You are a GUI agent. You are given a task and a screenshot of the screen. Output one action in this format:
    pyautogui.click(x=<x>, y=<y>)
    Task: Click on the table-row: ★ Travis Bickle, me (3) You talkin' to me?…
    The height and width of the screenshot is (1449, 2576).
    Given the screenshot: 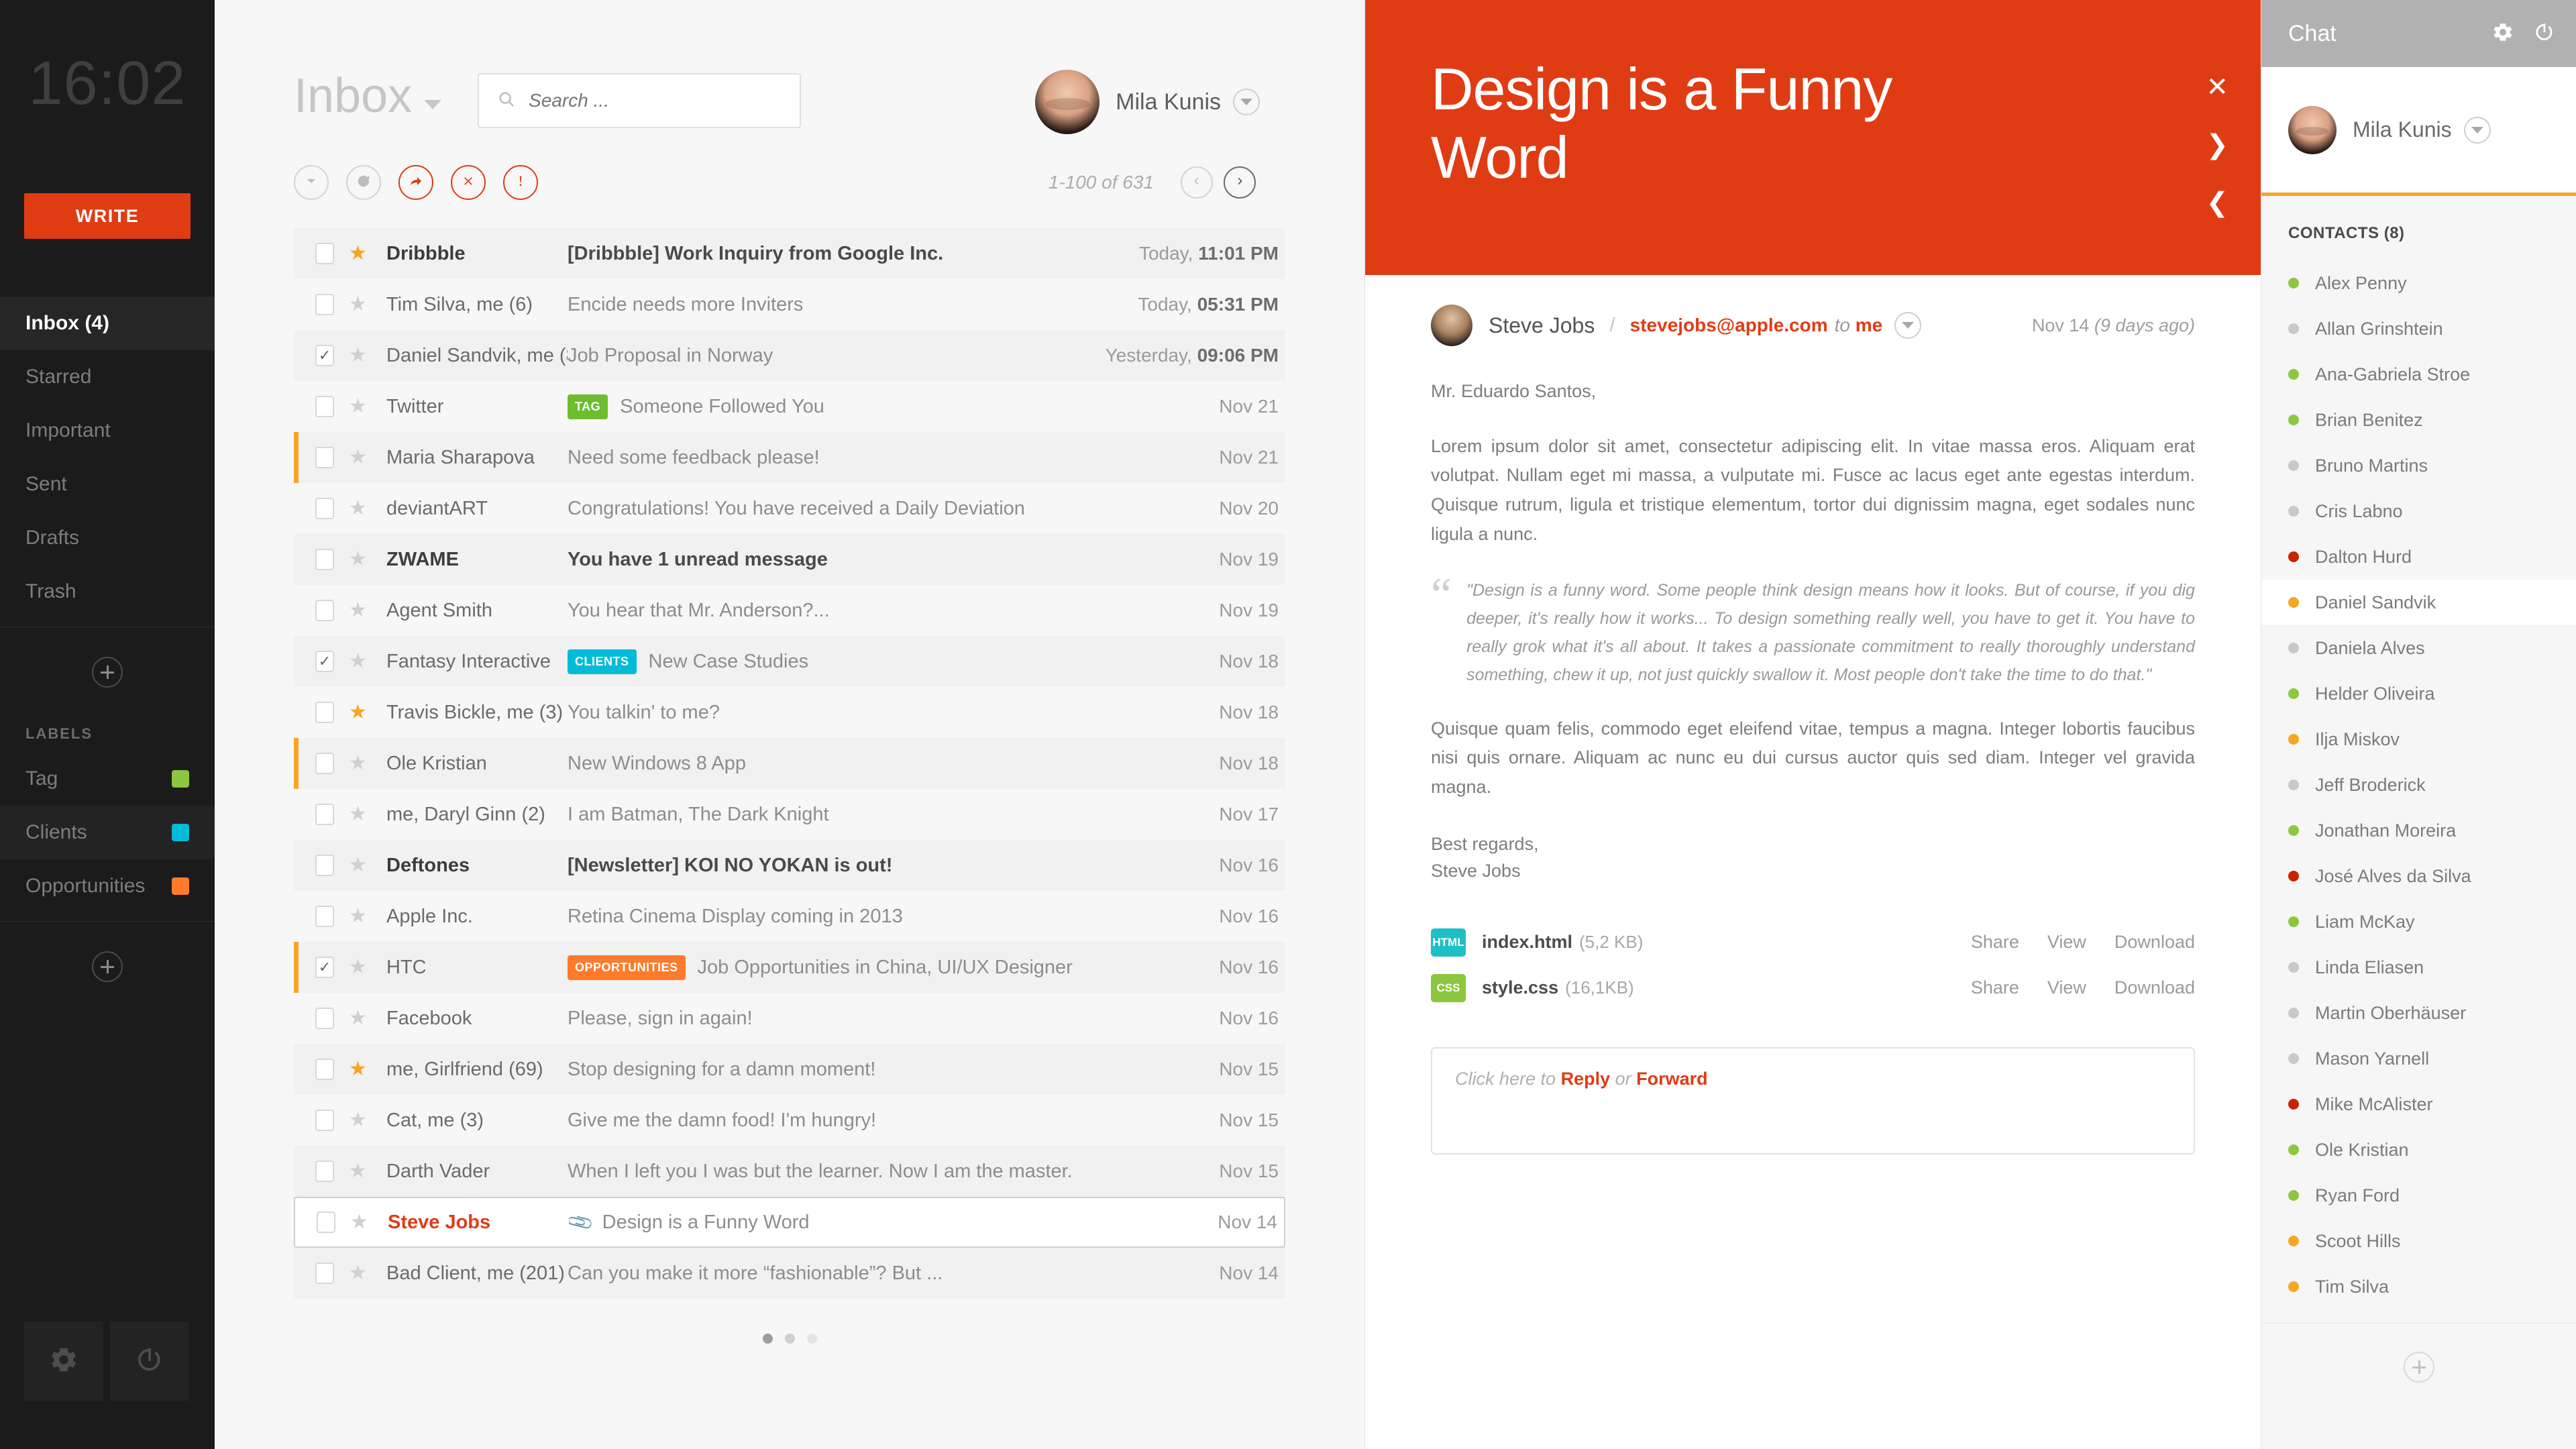 What is the action you would take?
    pyautogui.click(x=789, y=712)
    